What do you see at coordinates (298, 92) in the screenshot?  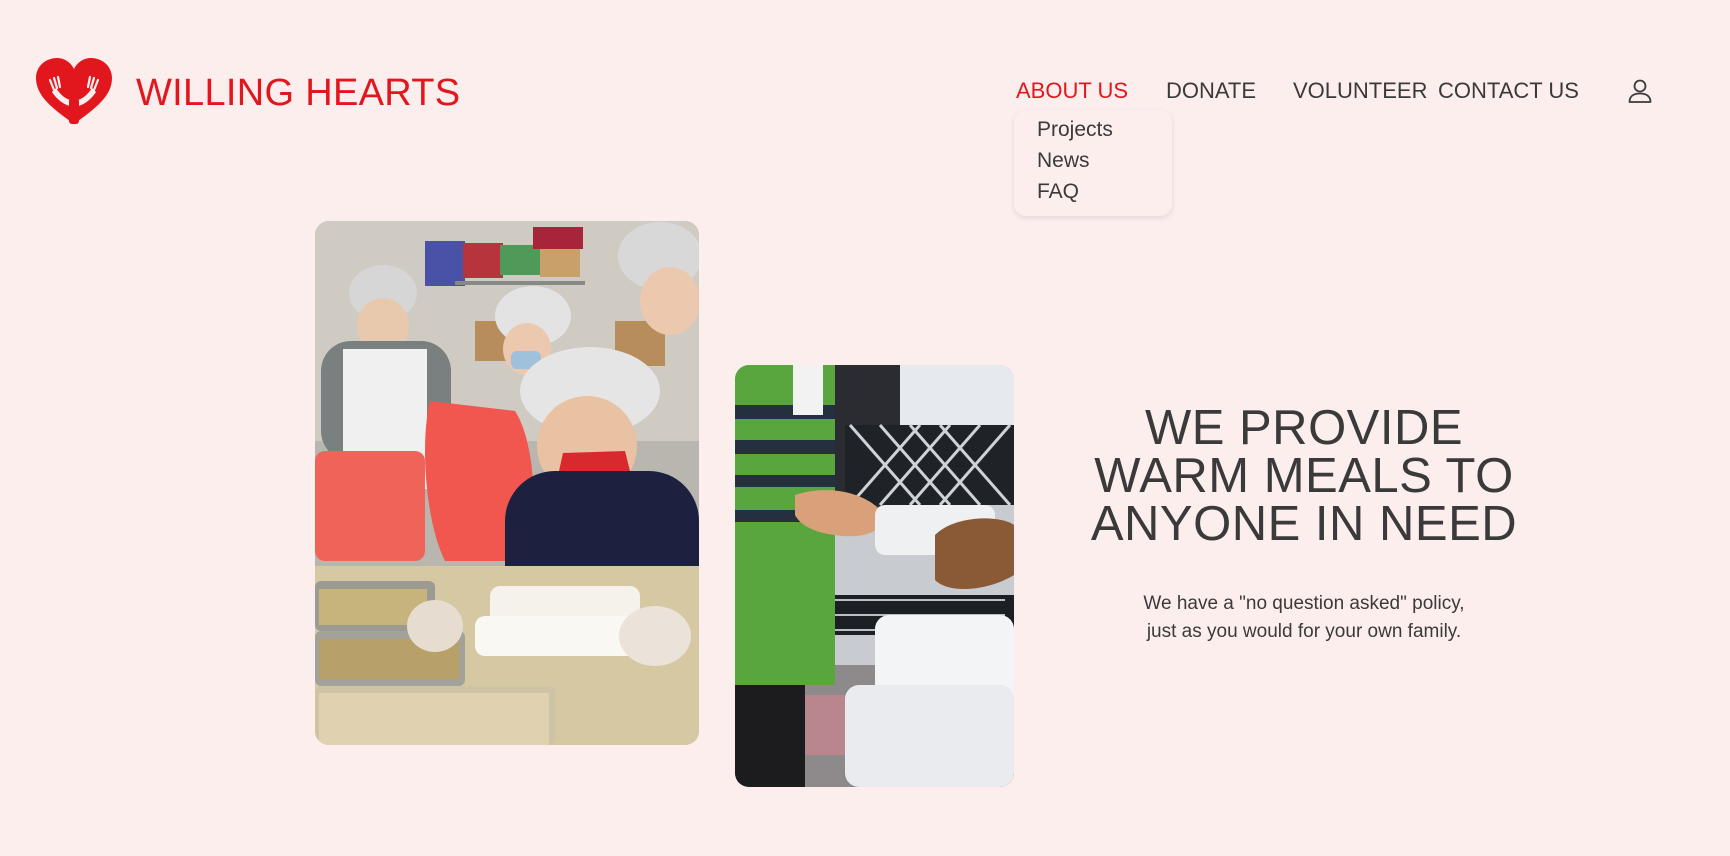 I see `brand-name: WILLING HEARTS` at bounding box center [298, 92].